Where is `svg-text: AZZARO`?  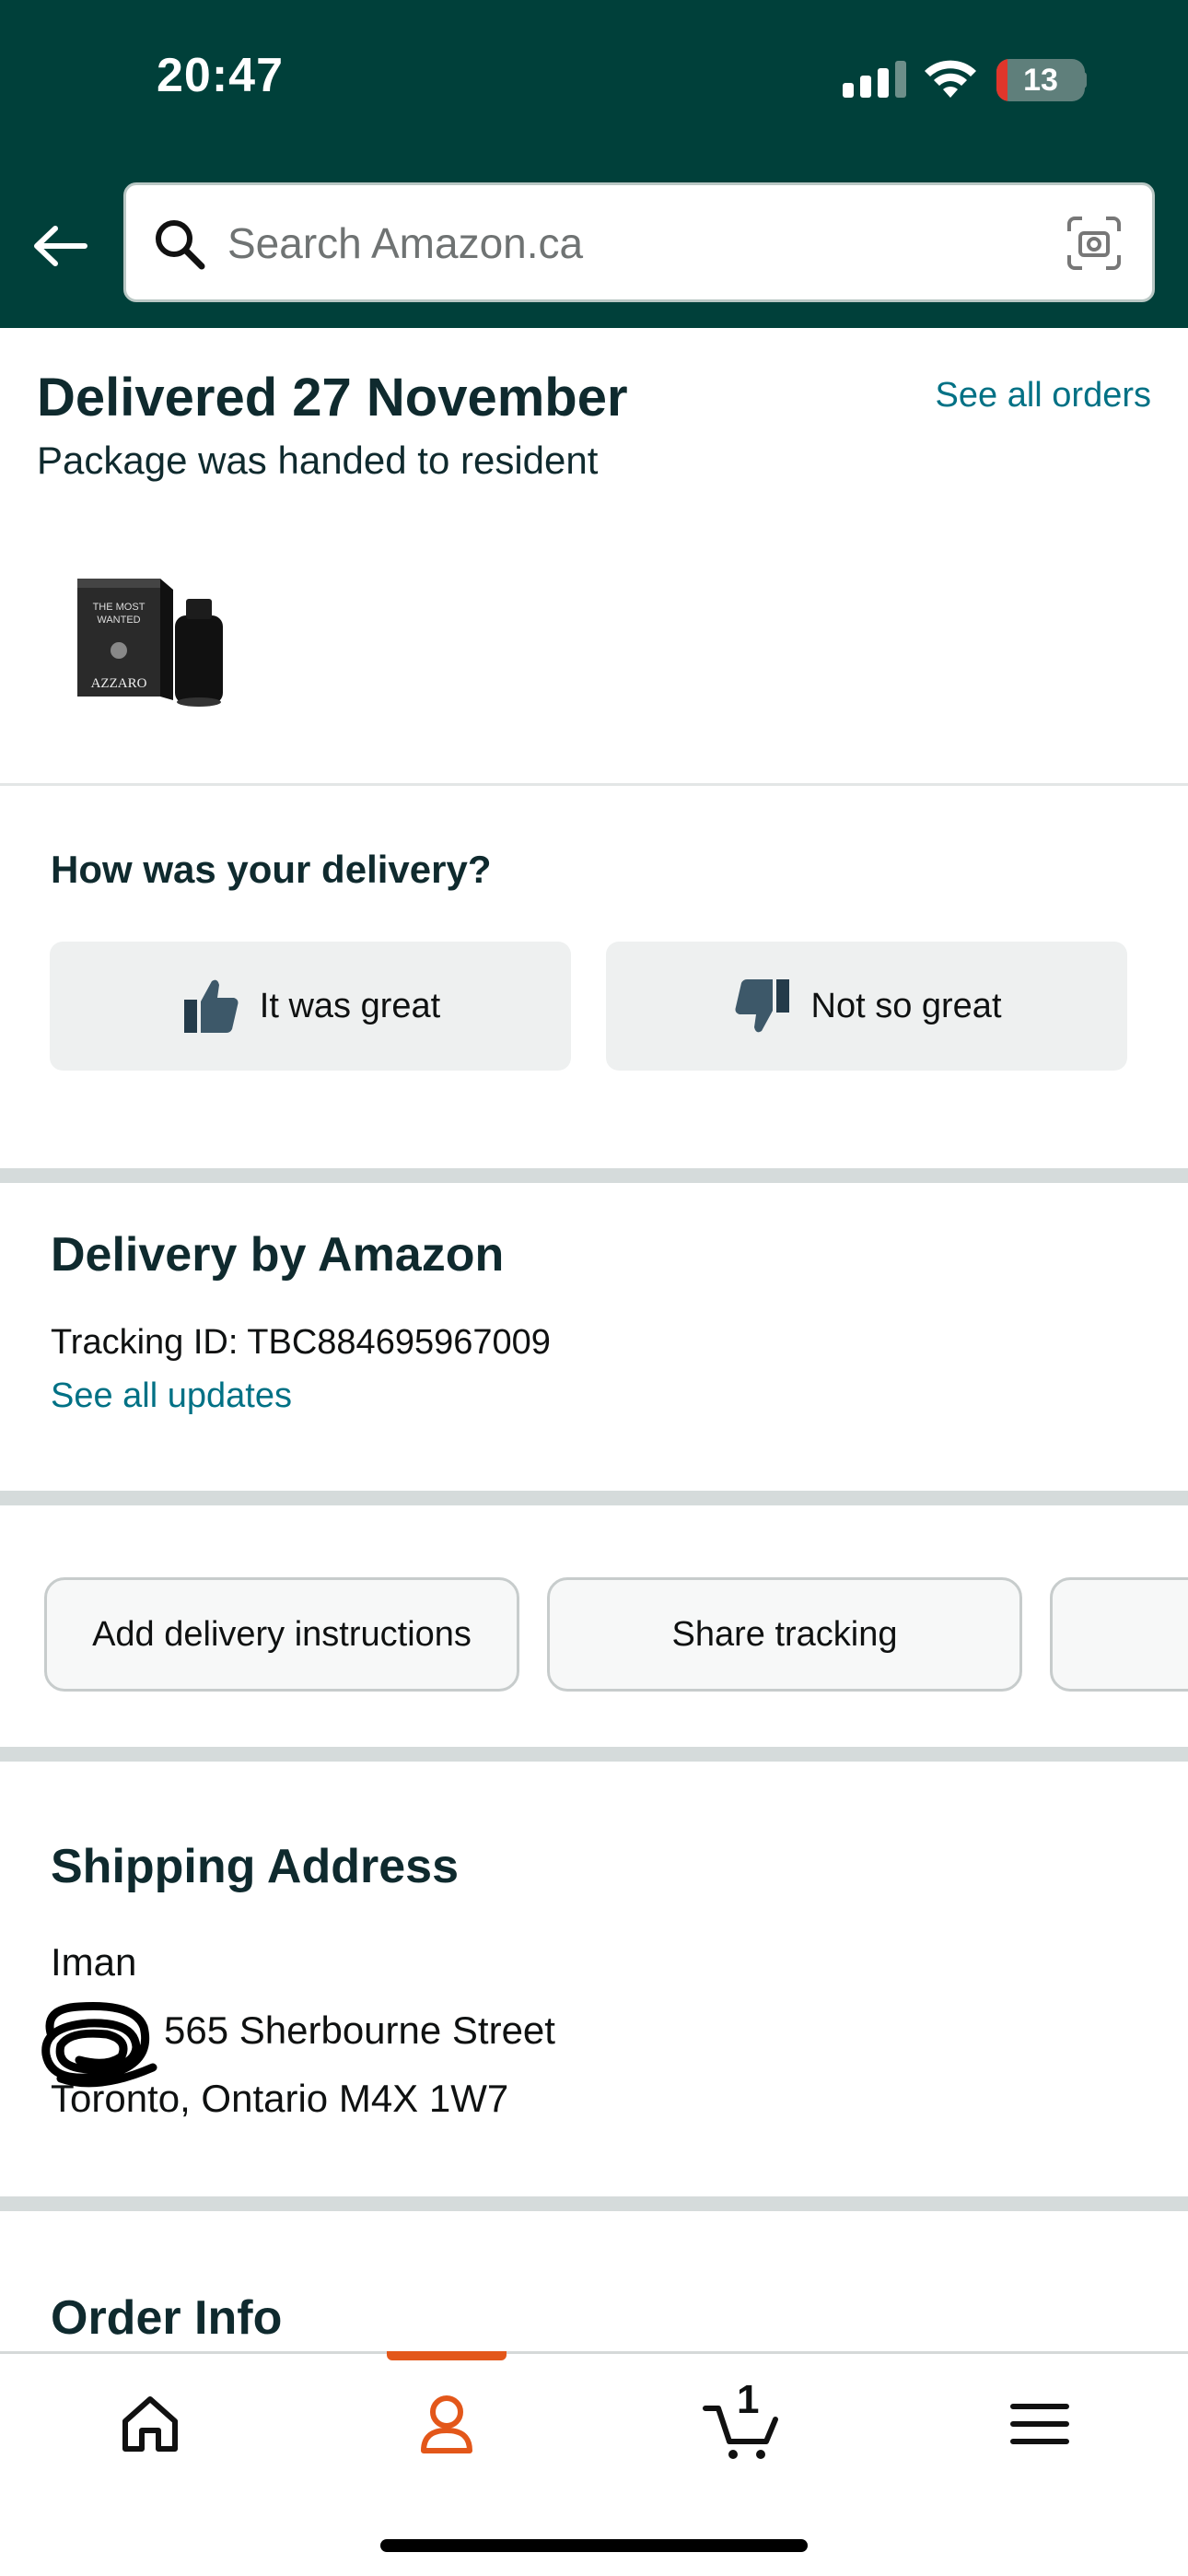 svg-text: AZZARO is located at coordinates (119, 683).